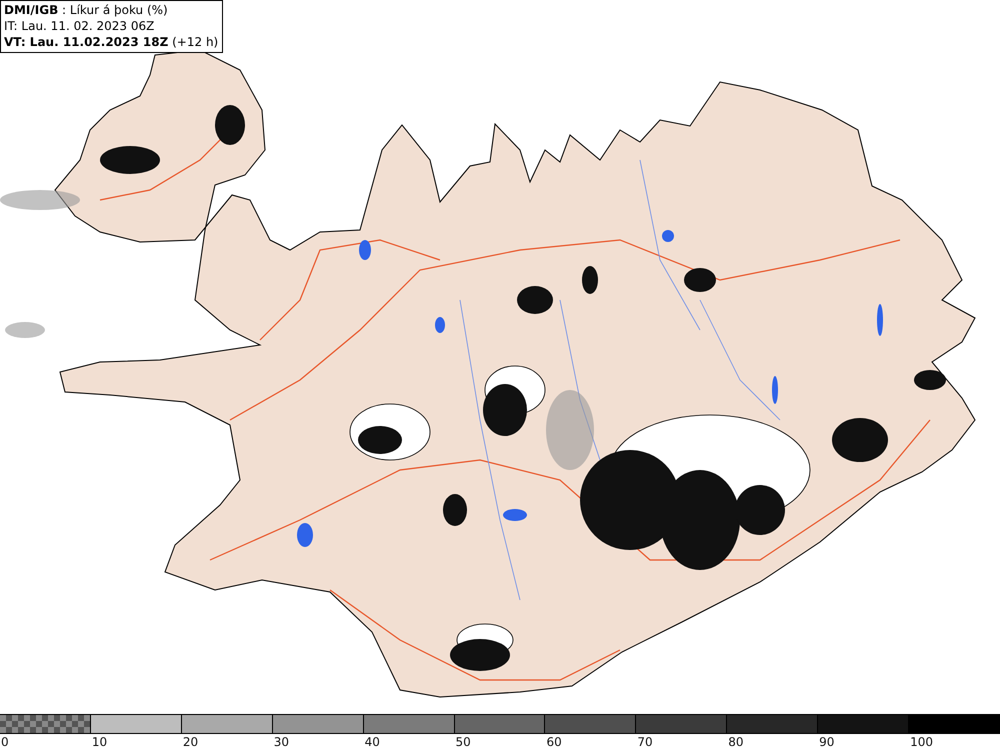 The image size is (1000, 750). What do you see at coordinates (553, 742) in the screenshot?
I see `legend-label: 60` at bounding box center [553, 742].